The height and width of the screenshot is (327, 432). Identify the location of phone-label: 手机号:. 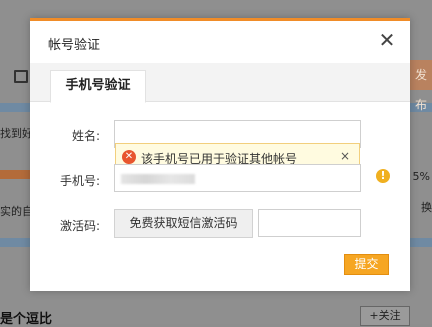
(79, 181).